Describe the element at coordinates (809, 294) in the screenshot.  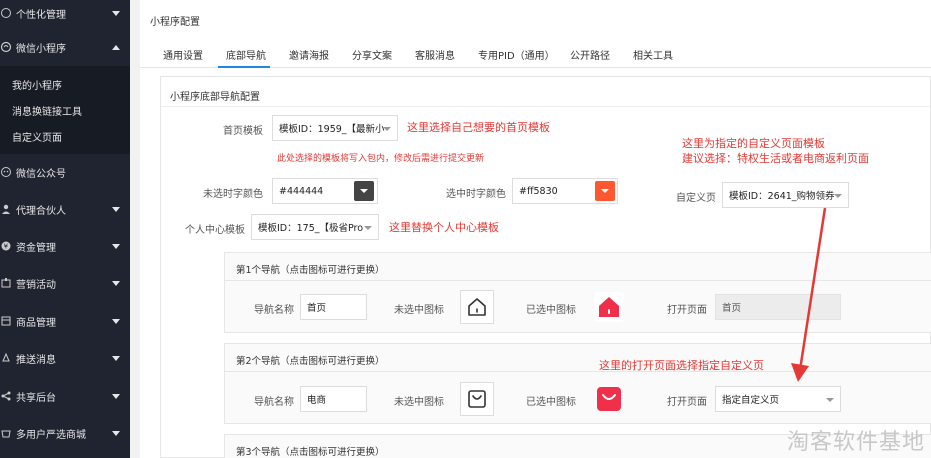
I see `annotation-arrow` at that location.